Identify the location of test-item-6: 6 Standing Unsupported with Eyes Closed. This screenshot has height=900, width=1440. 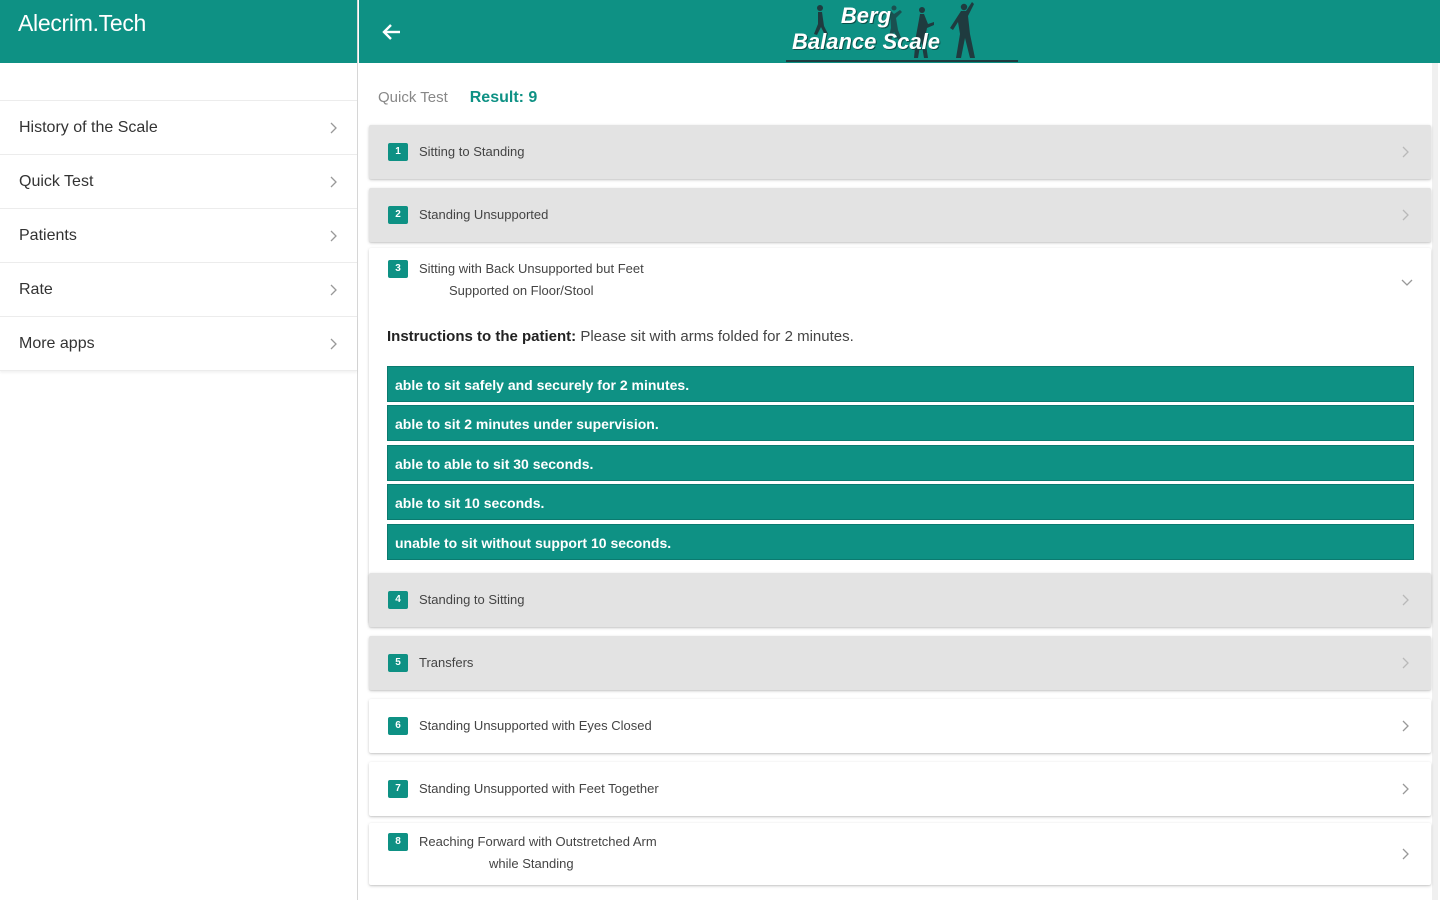
(900, 726).